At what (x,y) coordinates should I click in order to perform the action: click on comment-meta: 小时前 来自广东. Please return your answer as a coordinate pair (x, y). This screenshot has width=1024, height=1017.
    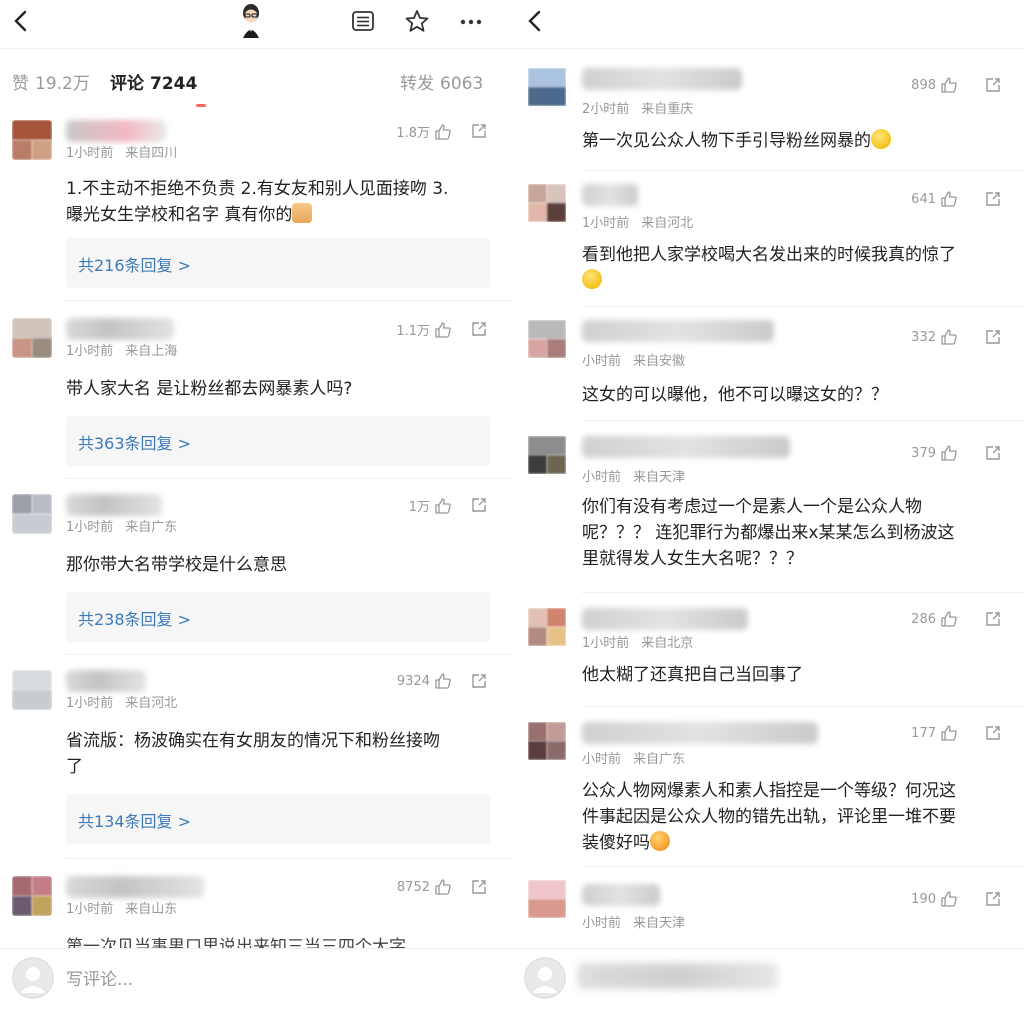
    Looking at the image, I should click on (634, 759).